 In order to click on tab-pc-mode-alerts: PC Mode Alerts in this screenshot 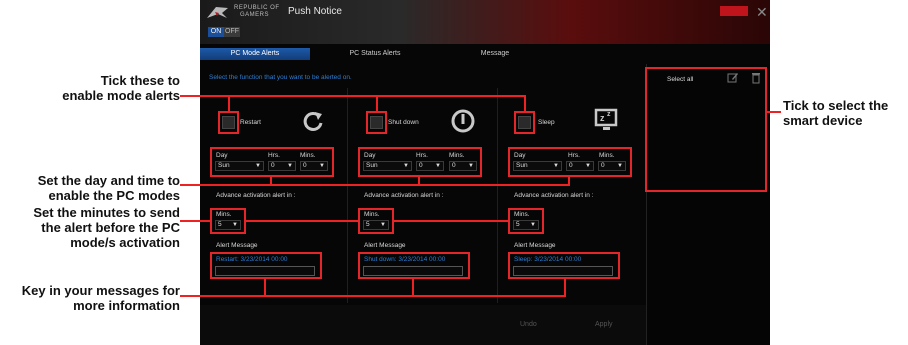, I will do `click(255, 54)`.